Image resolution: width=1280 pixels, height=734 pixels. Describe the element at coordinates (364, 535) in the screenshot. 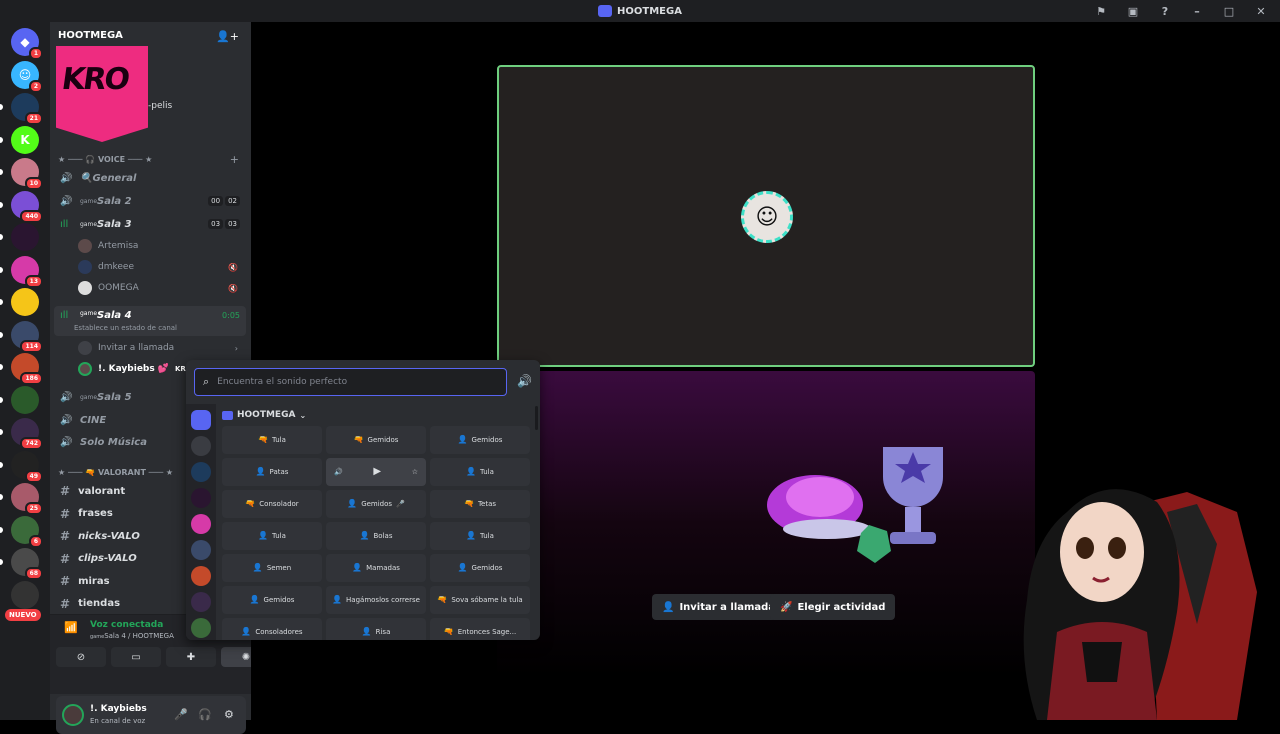

I see `sound-emoji-icon: 👤` at that location.